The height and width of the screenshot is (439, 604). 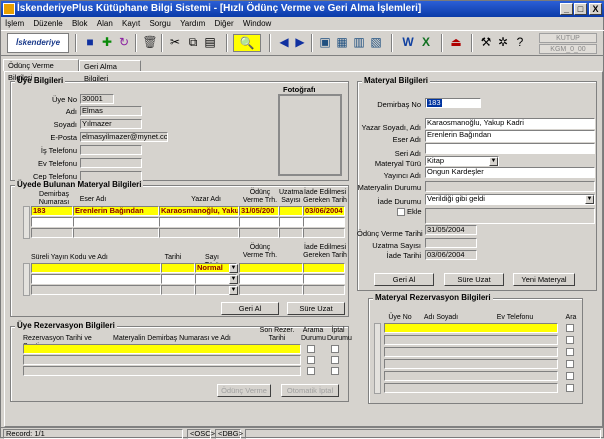 I want to click on ekle-checkbox, so click(x=401, y=212).